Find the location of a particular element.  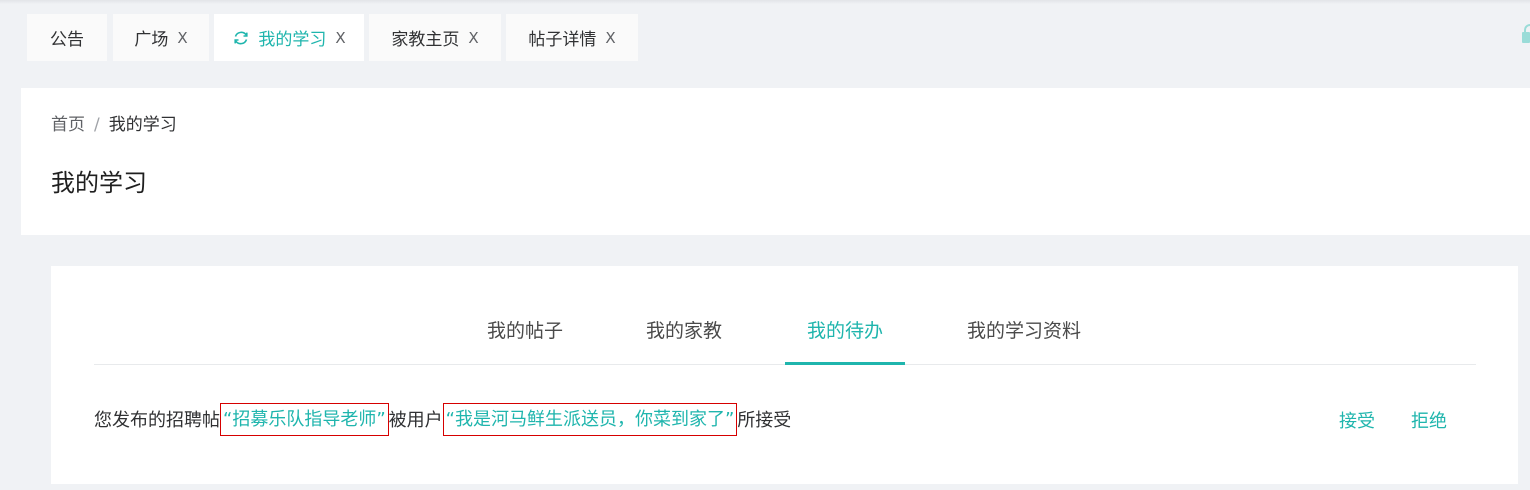

tab-my-study: 我的学习 X is located at coordinates (289, 37).